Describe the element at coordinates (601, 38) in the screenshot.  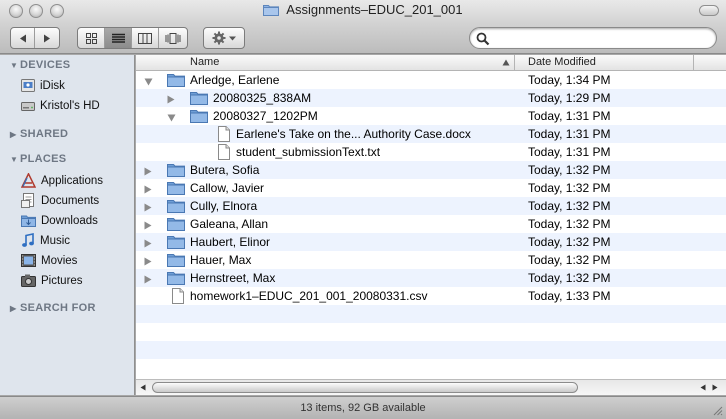
I see `search-input` at that location.